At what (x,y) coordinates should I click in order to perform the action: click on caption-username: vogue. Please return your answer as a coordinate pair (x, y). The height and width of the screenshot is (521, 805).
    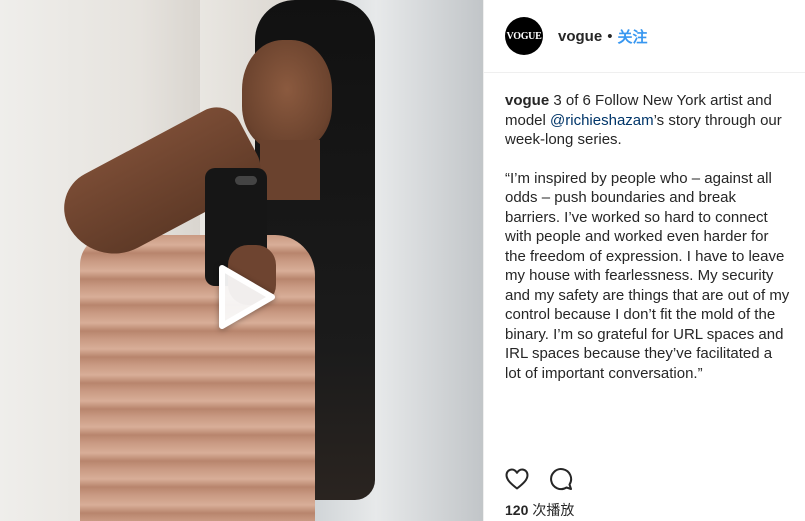
    Looking at the image, I should click on (527, 100).